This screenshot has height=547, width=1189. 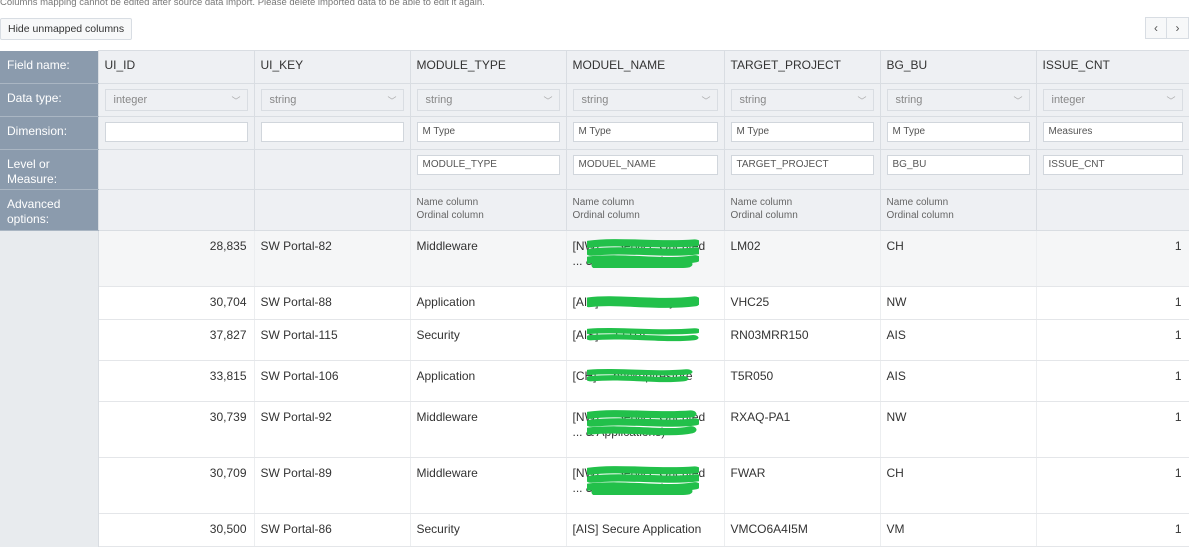 What do you see at coordinates (1112, 165) in the screenshot?
I see `level-input: ISSUE_CNT` at bounding box center [1112, 165].